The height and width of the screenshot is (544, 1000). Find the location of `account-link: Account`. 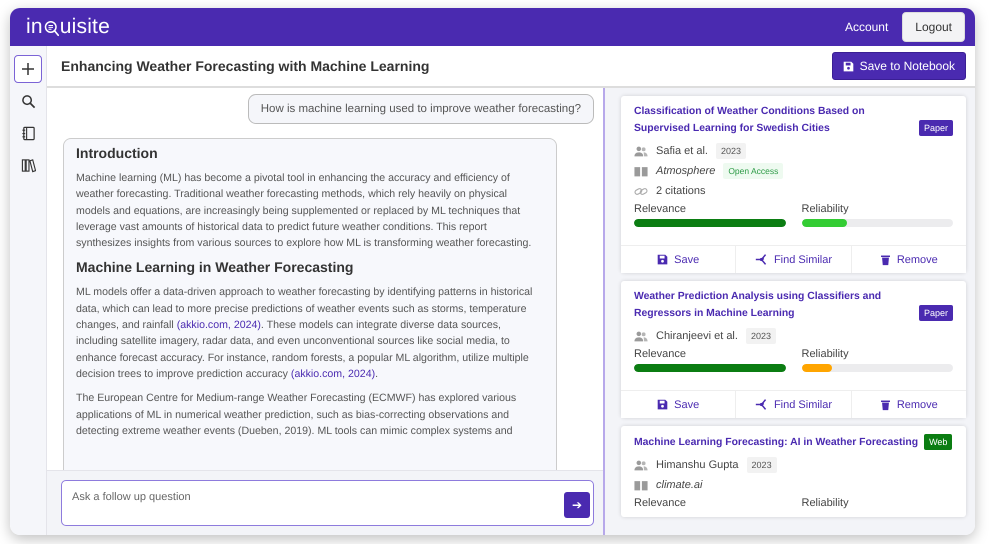

account-link: Account is located at coordinates (866, 27).